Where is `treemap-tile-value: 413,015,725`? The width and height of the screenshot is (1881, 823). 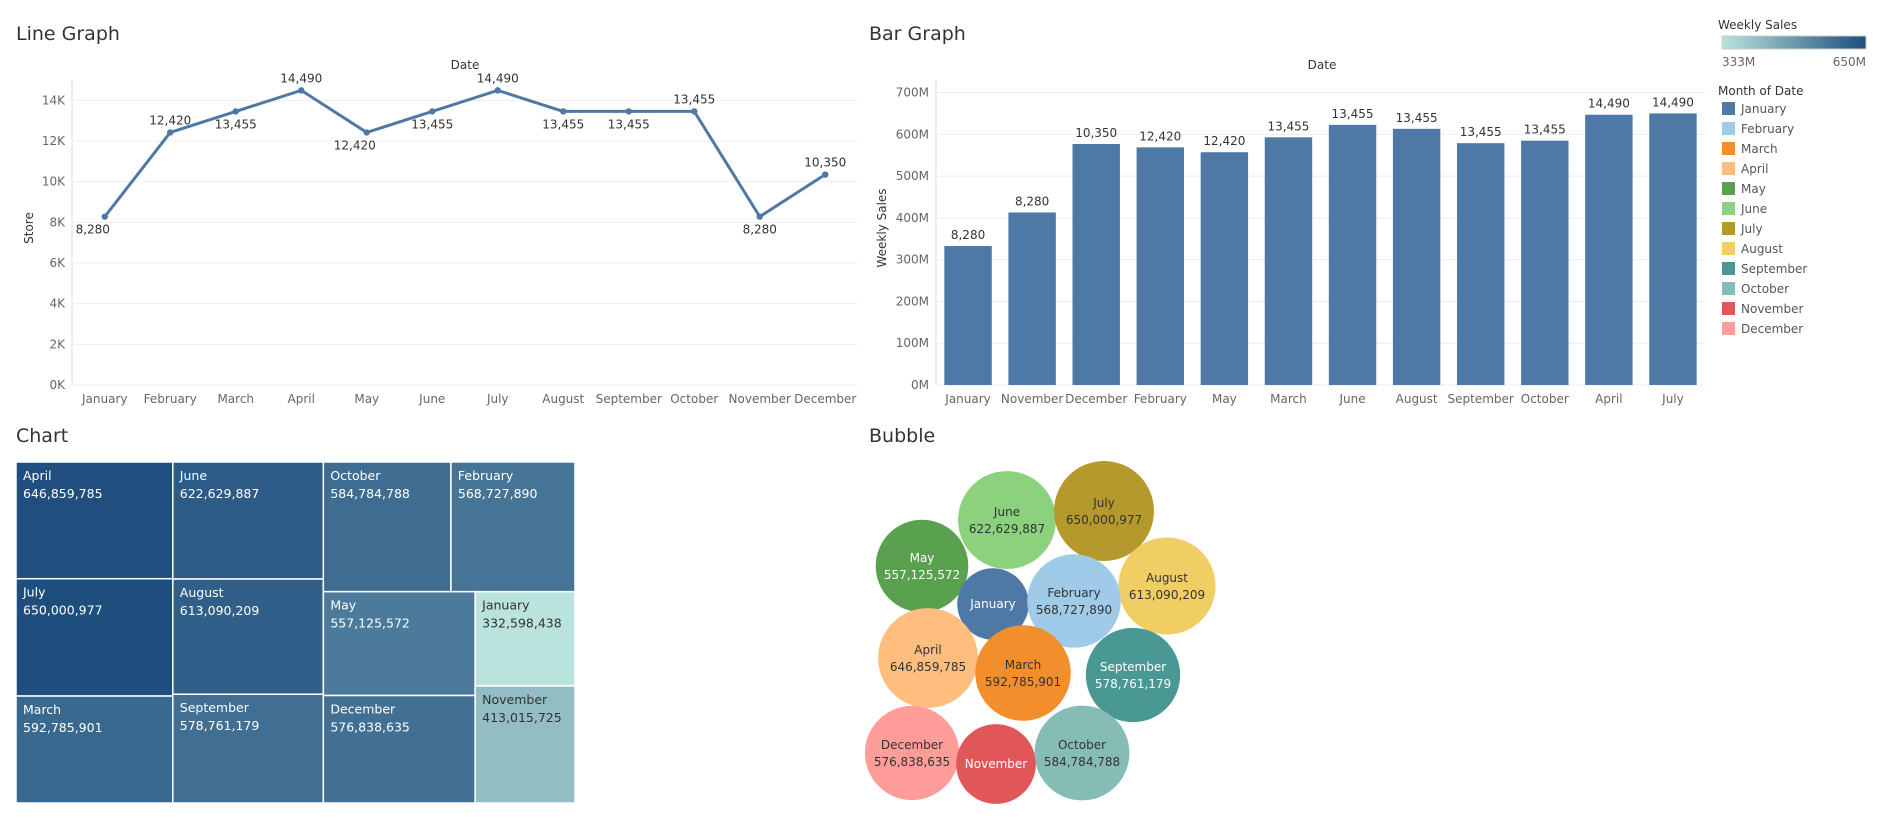 treemap-tile-value: 413,015,725 is located at coordinates (522, 717).